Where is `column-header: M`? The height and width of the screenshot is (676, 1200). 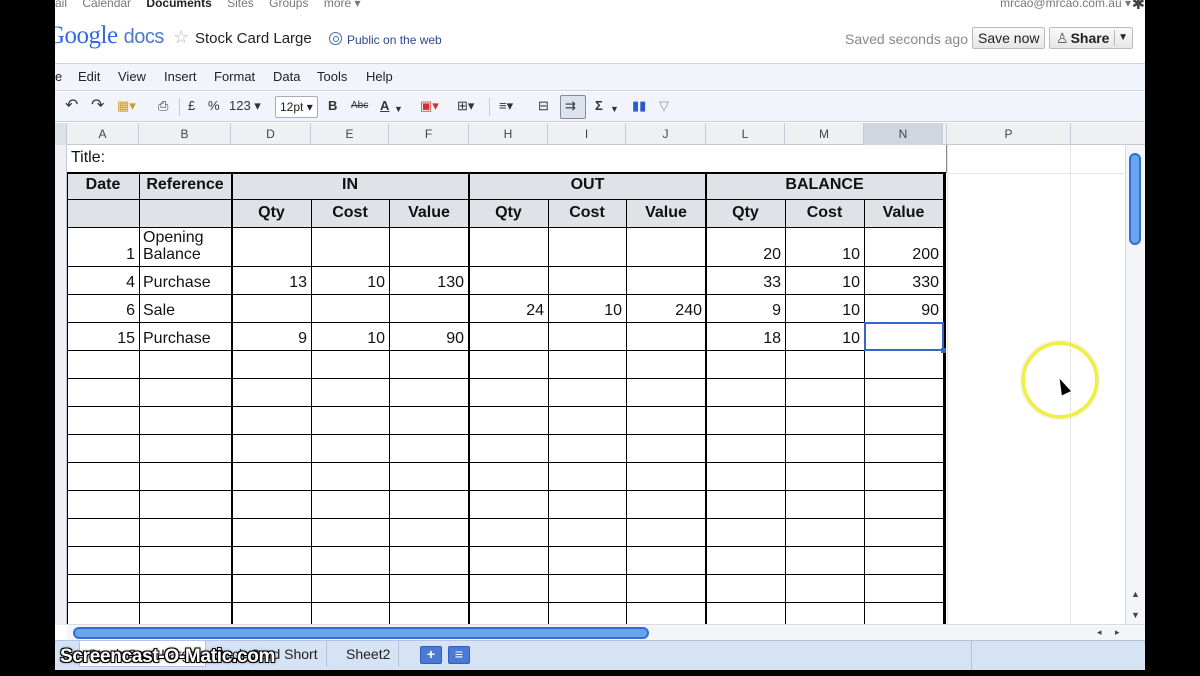
column-header: M is located at coordinates (824, 134).